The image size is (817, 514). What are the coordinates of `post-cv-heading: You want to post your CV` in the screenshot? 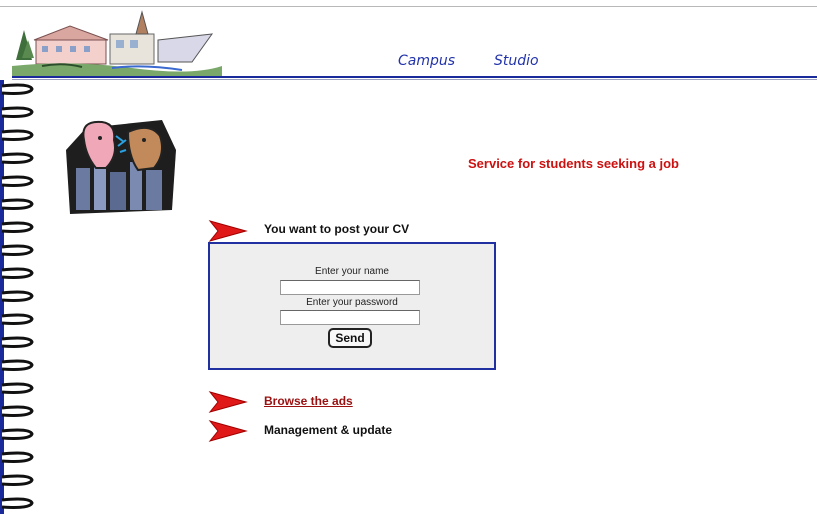 It's located at (337, 229).